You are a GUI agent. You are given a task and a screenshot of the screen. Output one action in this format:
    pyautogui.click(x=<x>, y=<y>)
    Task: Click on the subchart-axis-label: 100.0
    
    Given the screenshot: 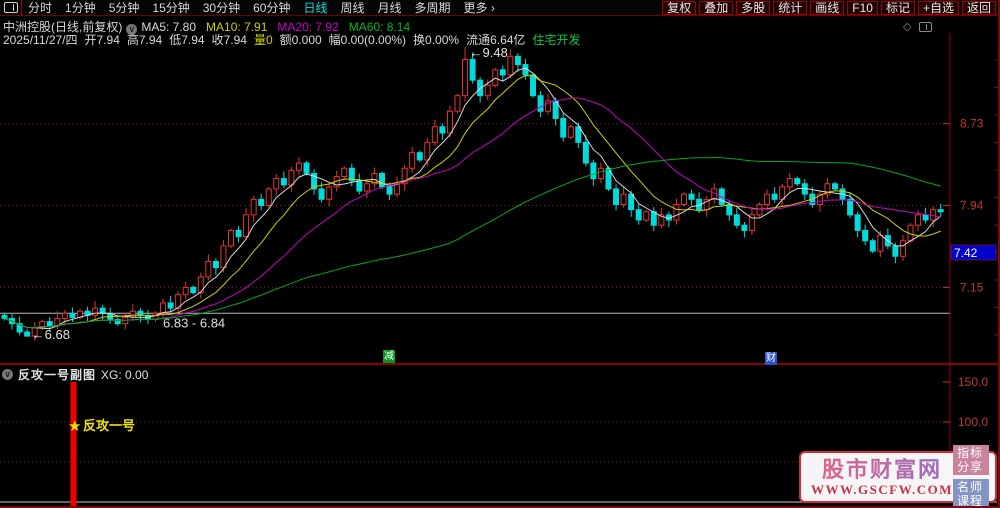 What is the action you would take?
    pyautogui.click(x=973, y=422)
    